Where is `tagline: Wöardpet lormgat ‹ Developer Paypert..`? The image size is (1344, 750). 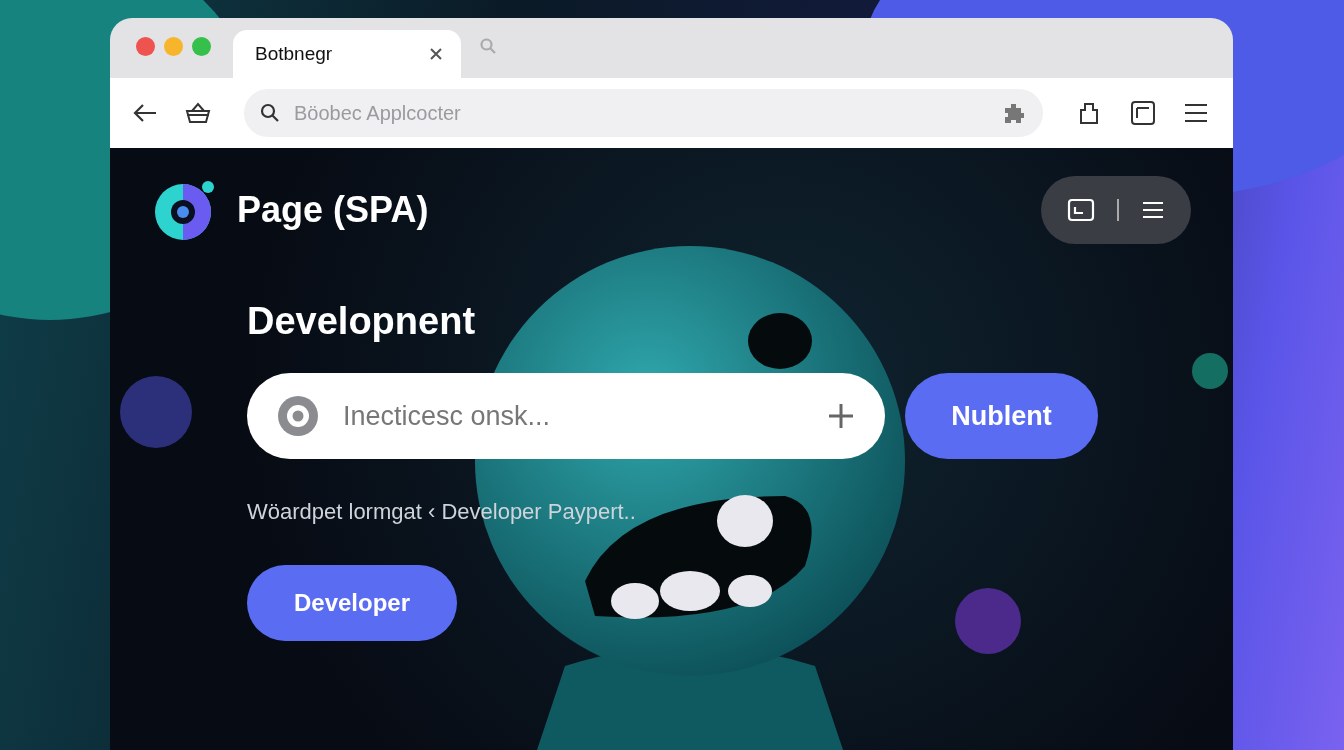 tagline: Wöardpet lormgat ‹ Developer Paypert.. is located at coordinates (442, 512).